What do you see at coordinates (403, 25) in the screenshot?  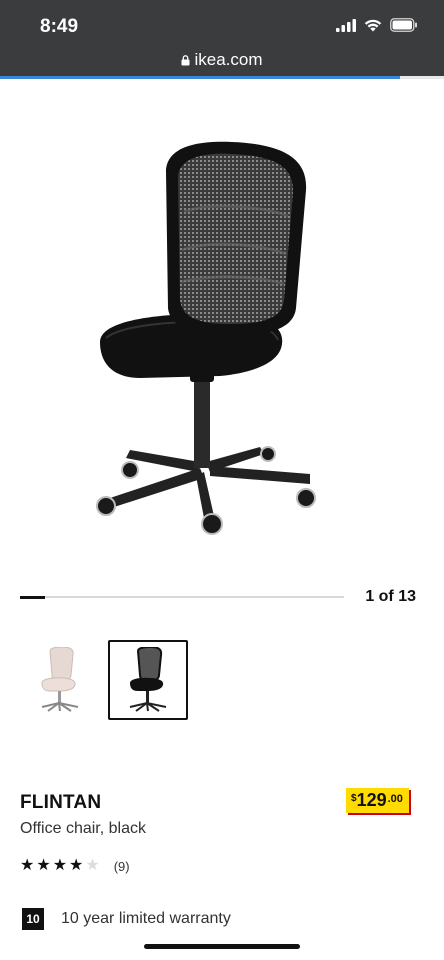 I see `battery-icon` at bounding box center [403, 25].